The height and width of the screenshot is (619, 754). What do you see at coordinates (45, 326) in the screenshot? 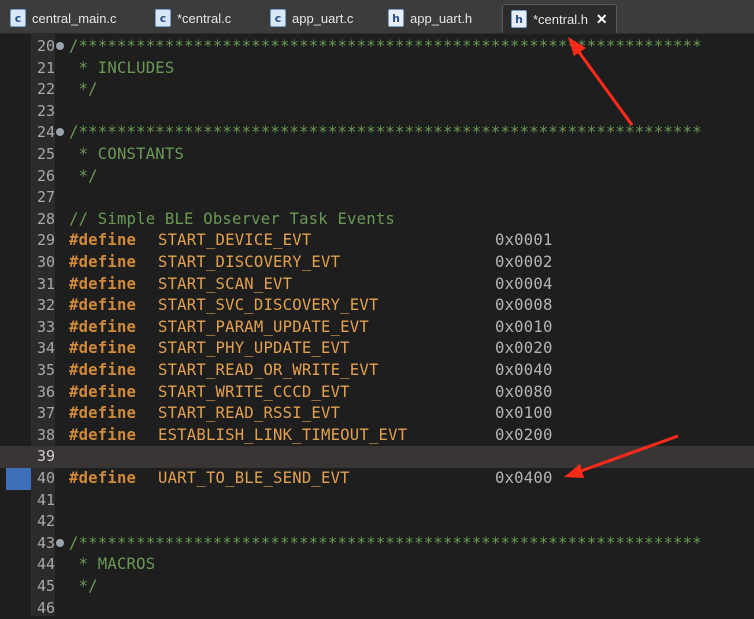
I see `line-number: 33` at bounding box center [45, 326].